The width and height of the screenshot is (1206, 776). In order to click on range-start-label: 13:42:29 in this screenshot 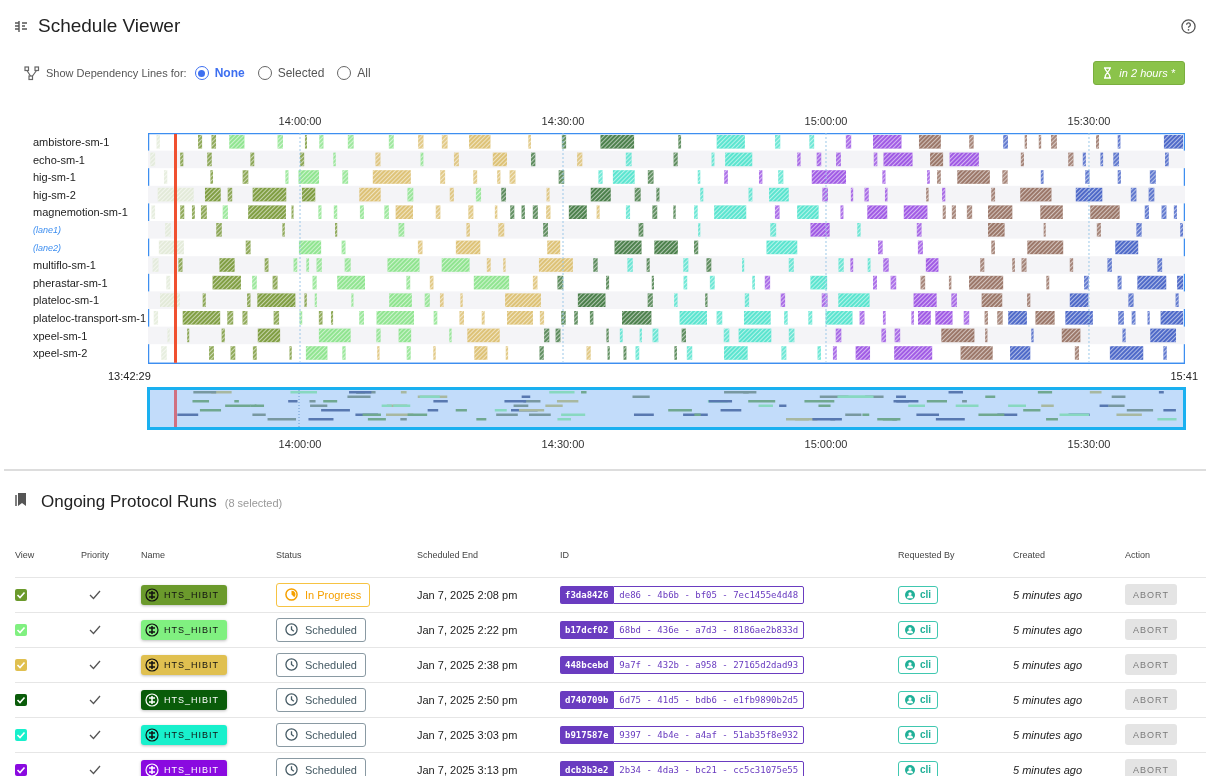, I will do `click(129, 376)`.